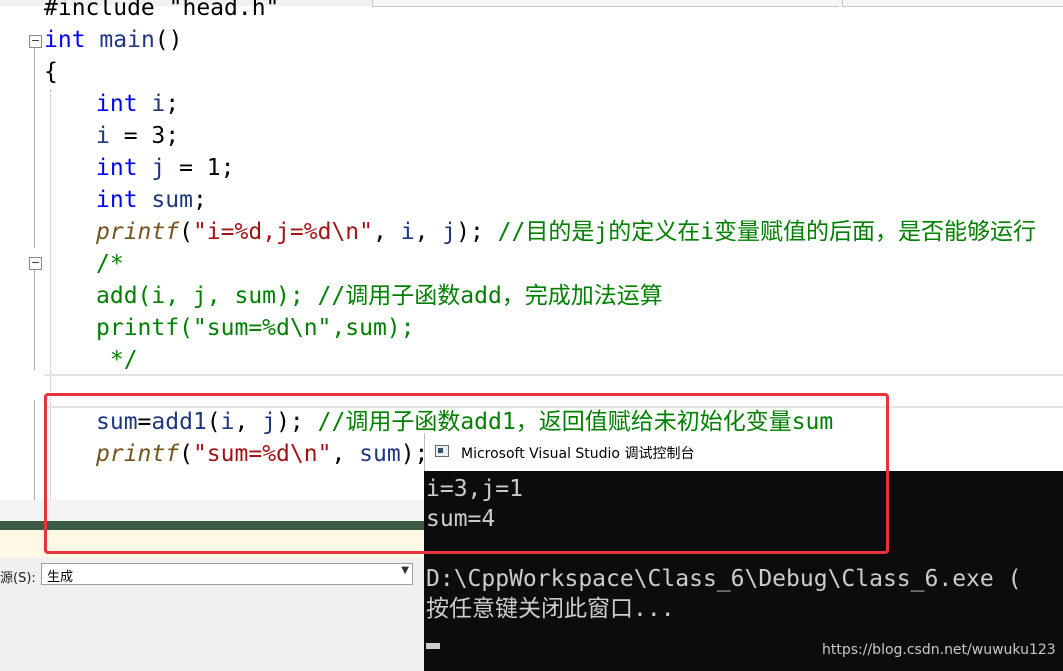  I want to click on code-line: {, so click(51, 72).